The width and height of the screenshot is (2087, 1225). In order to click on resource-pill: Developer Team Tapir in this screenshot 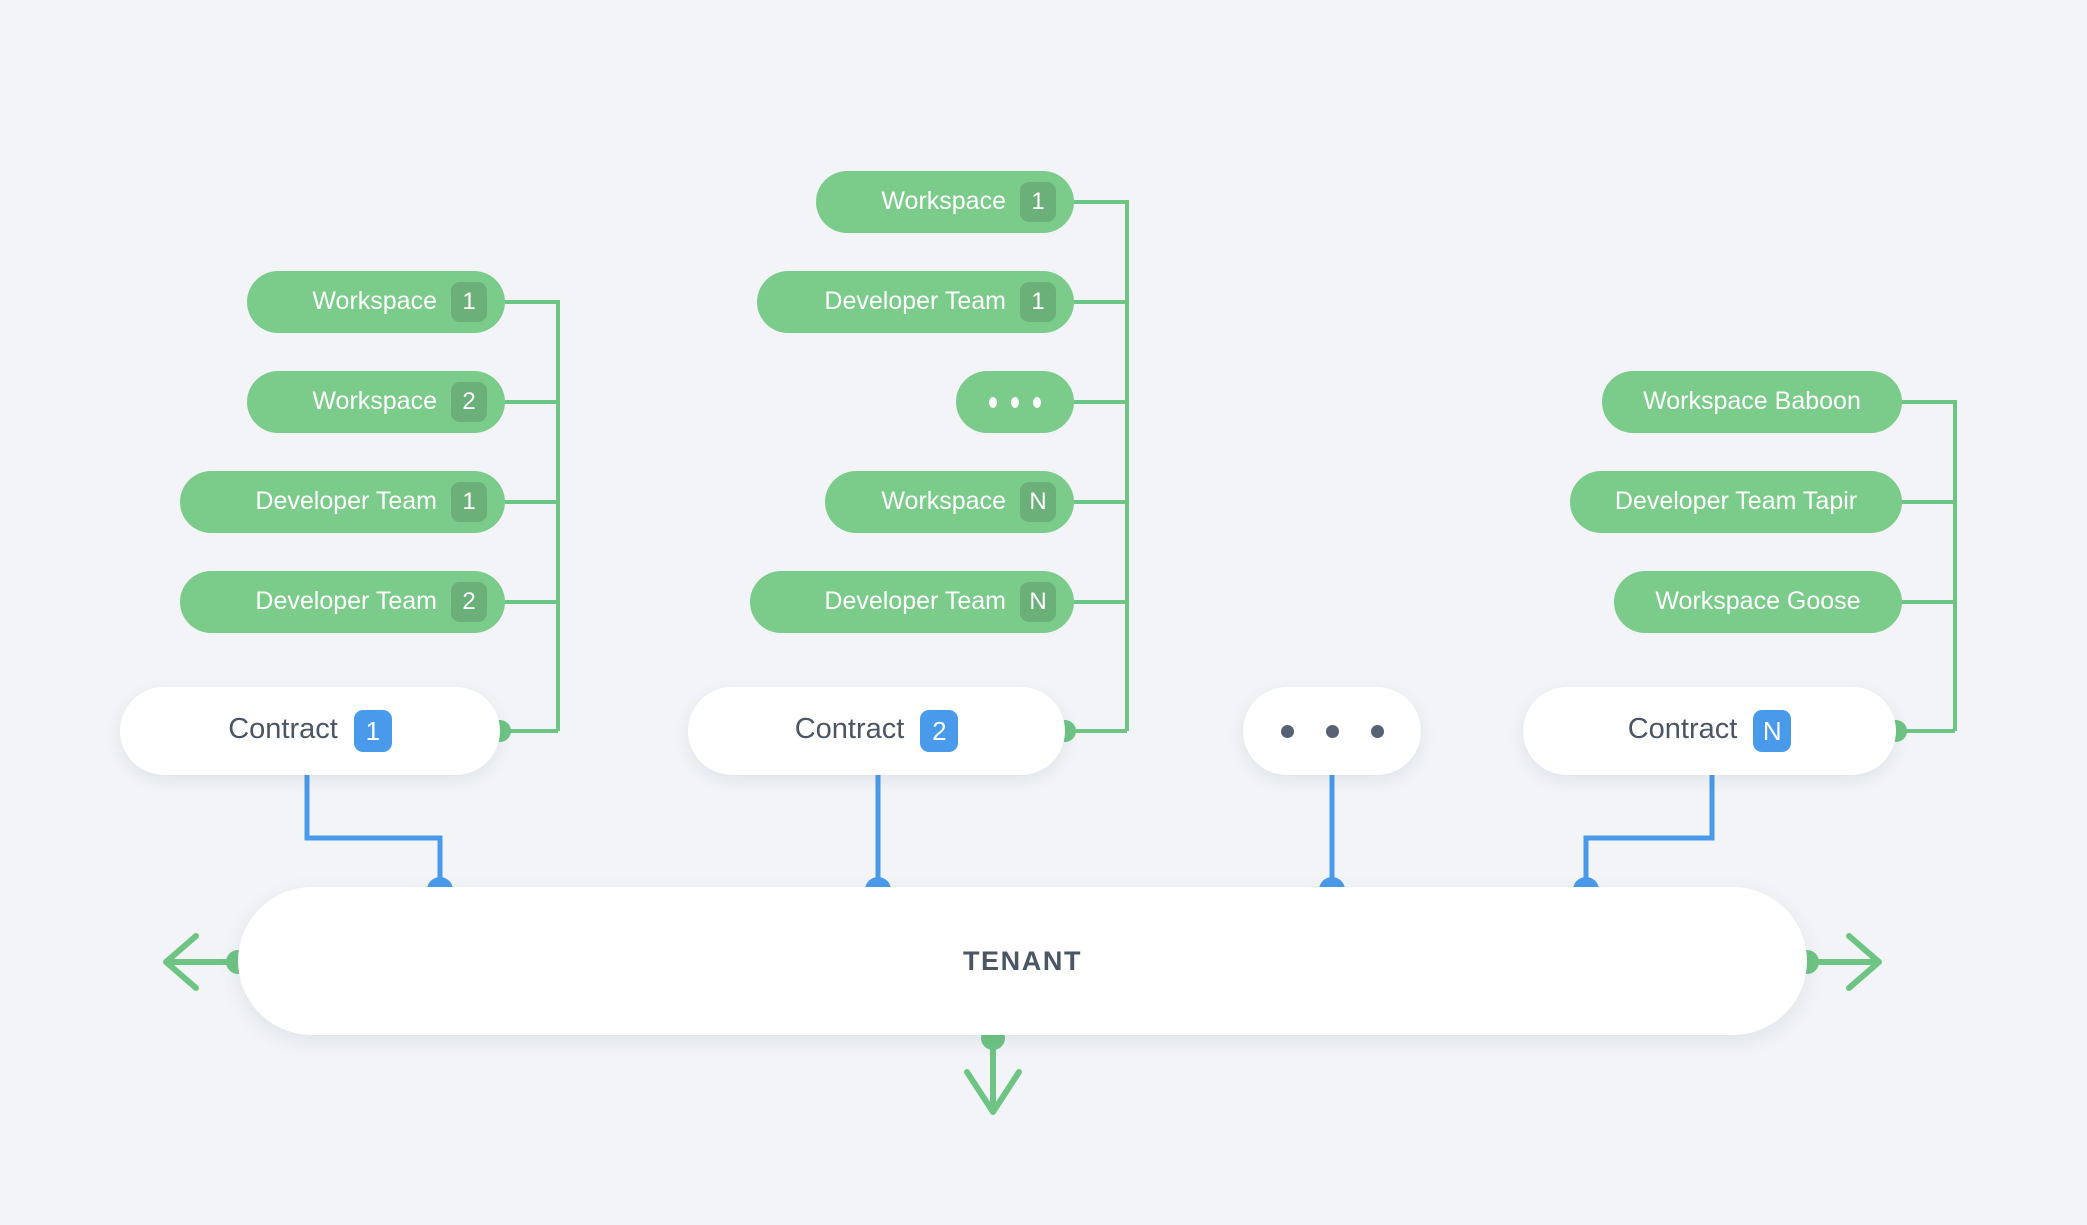, I will do `click(1736, 502)`.